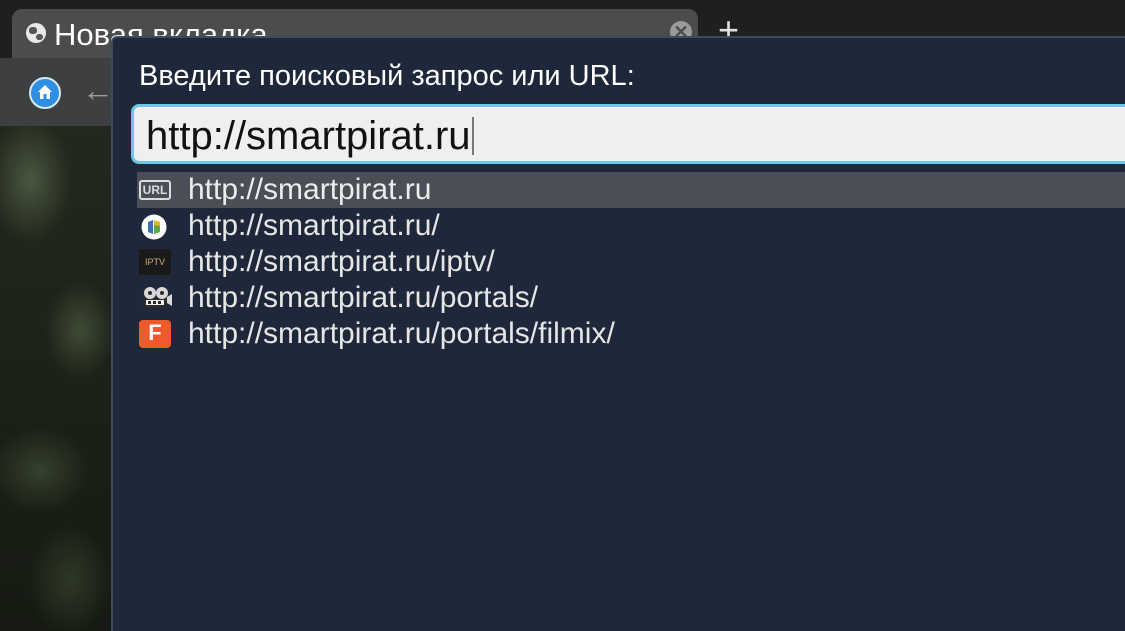 This screenshot has height=631, width=1125. I want to click on suggestion-item: URL http://smartpirat.ru, so click(631, 190).